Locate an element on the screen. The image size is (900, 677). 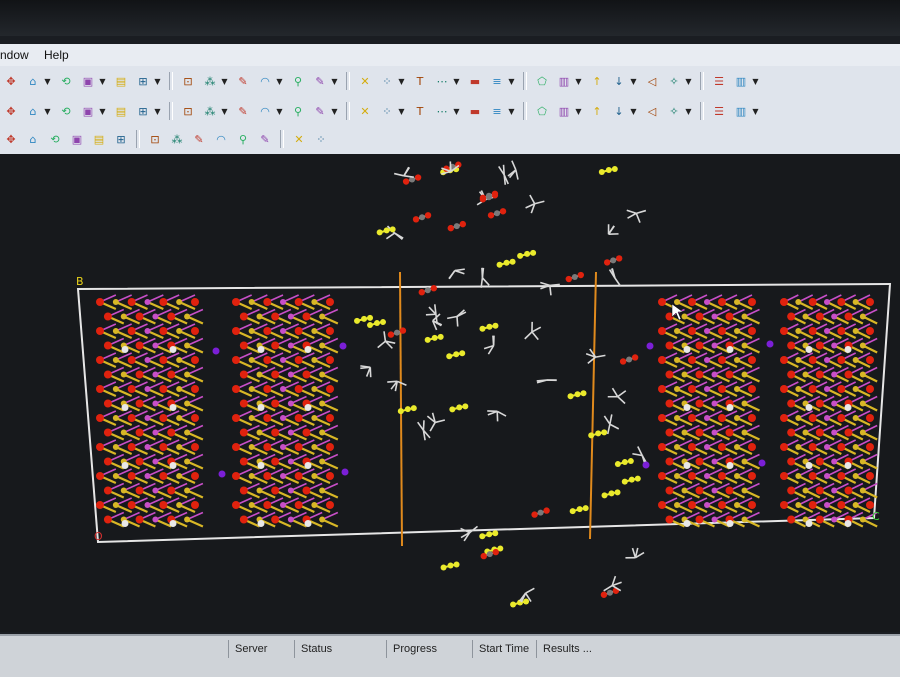
target-icon: ✎ is located at coordinates (243, 111).